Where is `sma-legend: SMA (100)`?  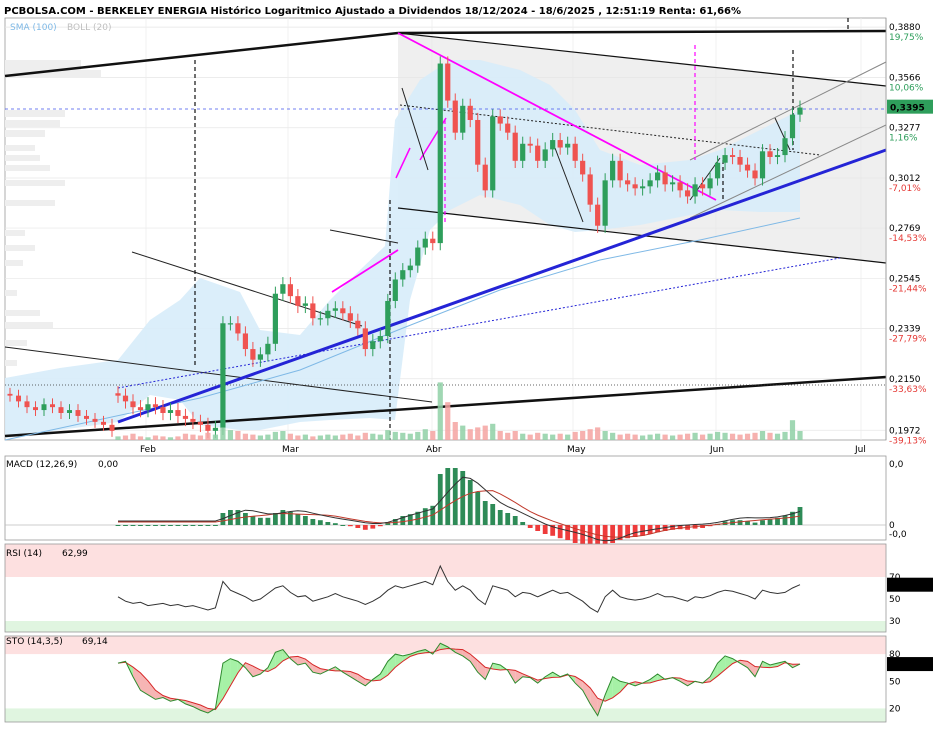
sma-legend: SMA (100) is located at coordinates (33, 28).